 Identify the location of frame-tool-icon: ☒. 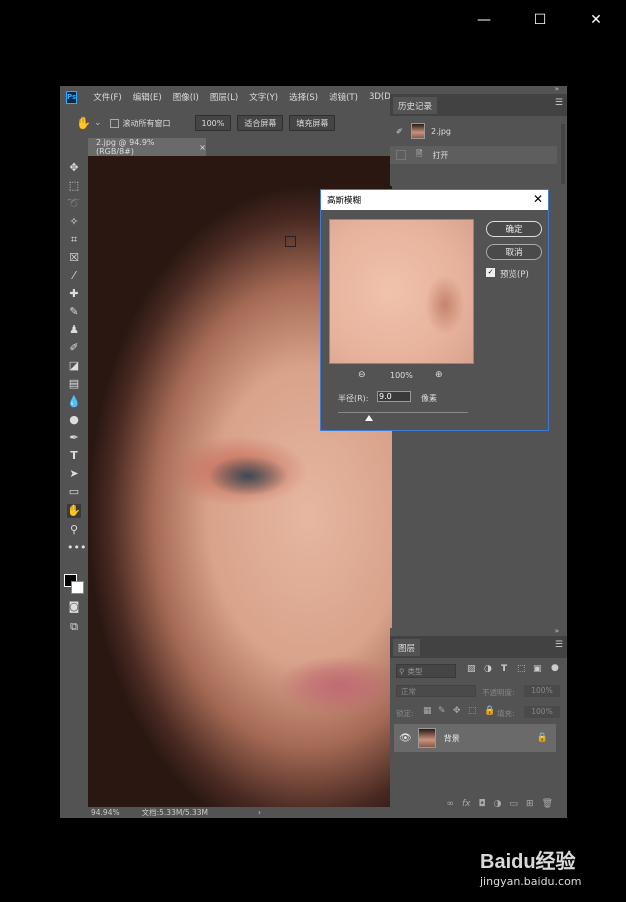
(74, 258).